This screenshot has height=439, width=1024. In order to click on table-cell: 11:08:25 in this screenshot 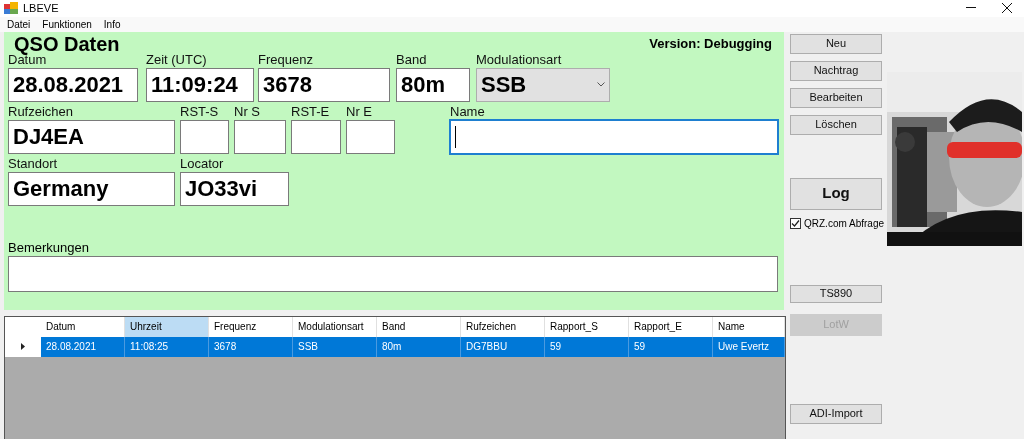, I will do `click(167, 346)`.